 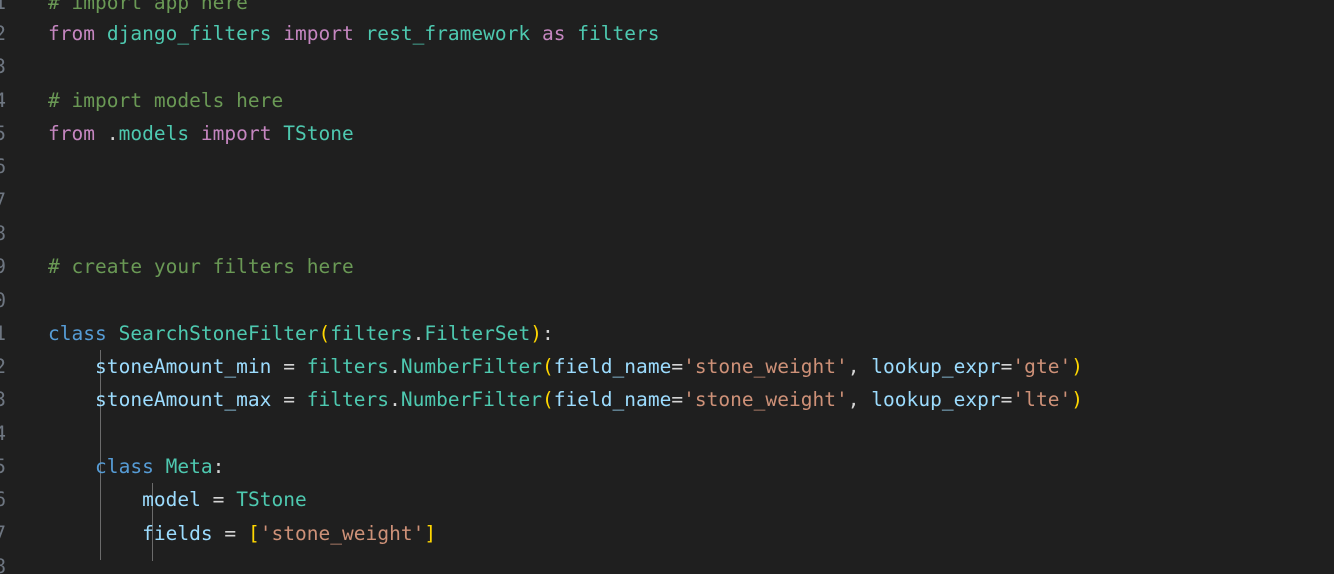 What do you see at coordinates (201, 266) in the screenshot?
I see `code-line: # create your filters here` at bounding box center [201, 266].